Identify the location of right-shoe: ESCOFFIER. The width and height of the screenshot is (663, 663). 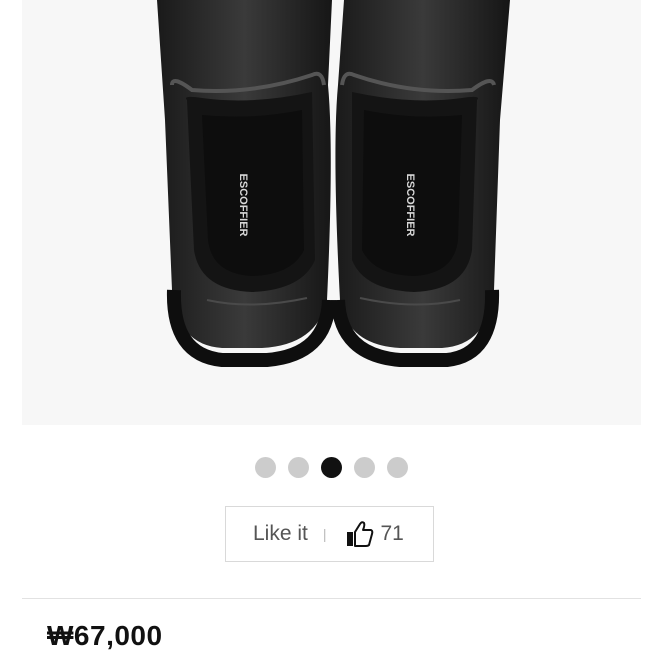
(420, 183).